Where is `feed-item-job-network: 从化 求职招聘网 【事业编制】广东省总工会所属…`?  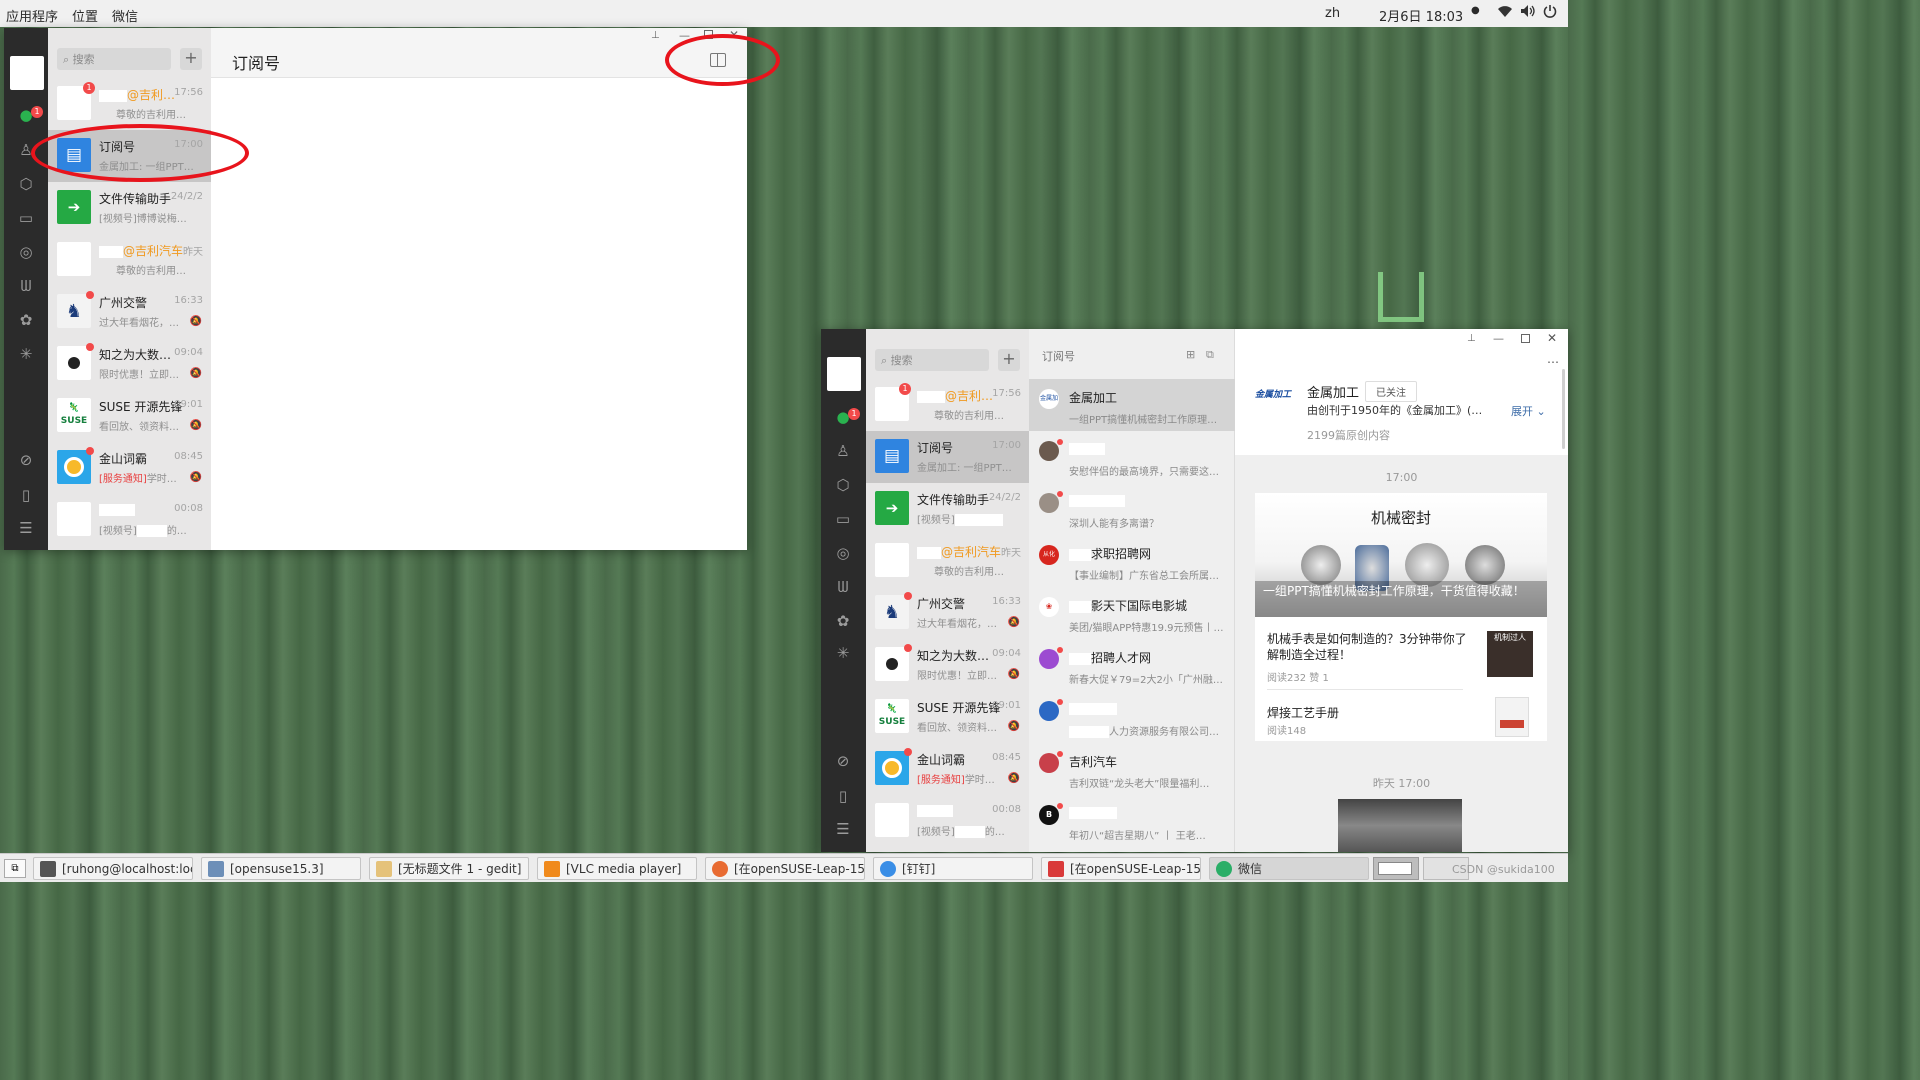
feed-item-job-network: 从化 求职招聘网 【事业编制】广东省总工会所属… is located at coordinates (1132, 561).